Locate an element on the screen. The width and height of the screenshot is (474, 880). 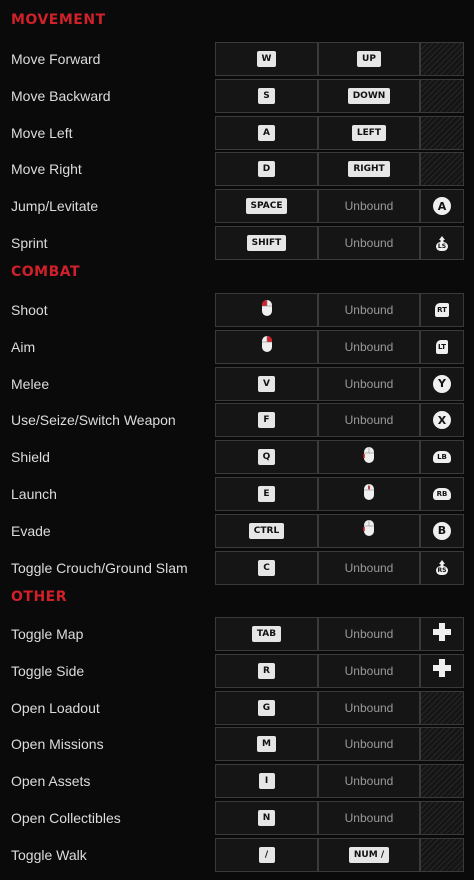
primary-key-cap: F is located at coordinates (266, 420).